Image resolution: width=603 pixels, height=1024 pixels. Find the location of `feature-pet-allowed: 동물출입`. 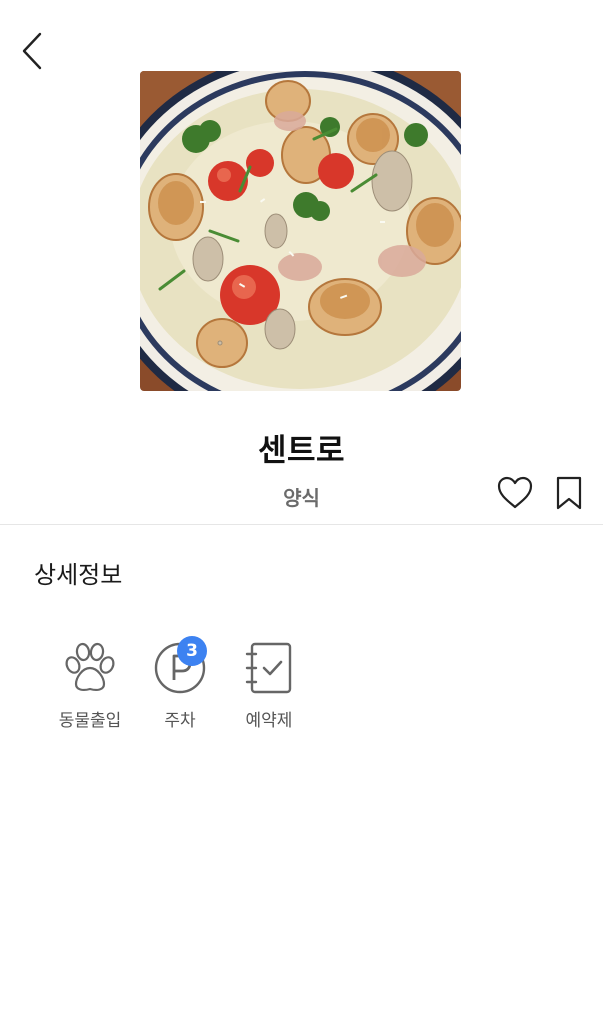

feature-pet-allowed: 동물출입 is located at coordinates (90, 684).